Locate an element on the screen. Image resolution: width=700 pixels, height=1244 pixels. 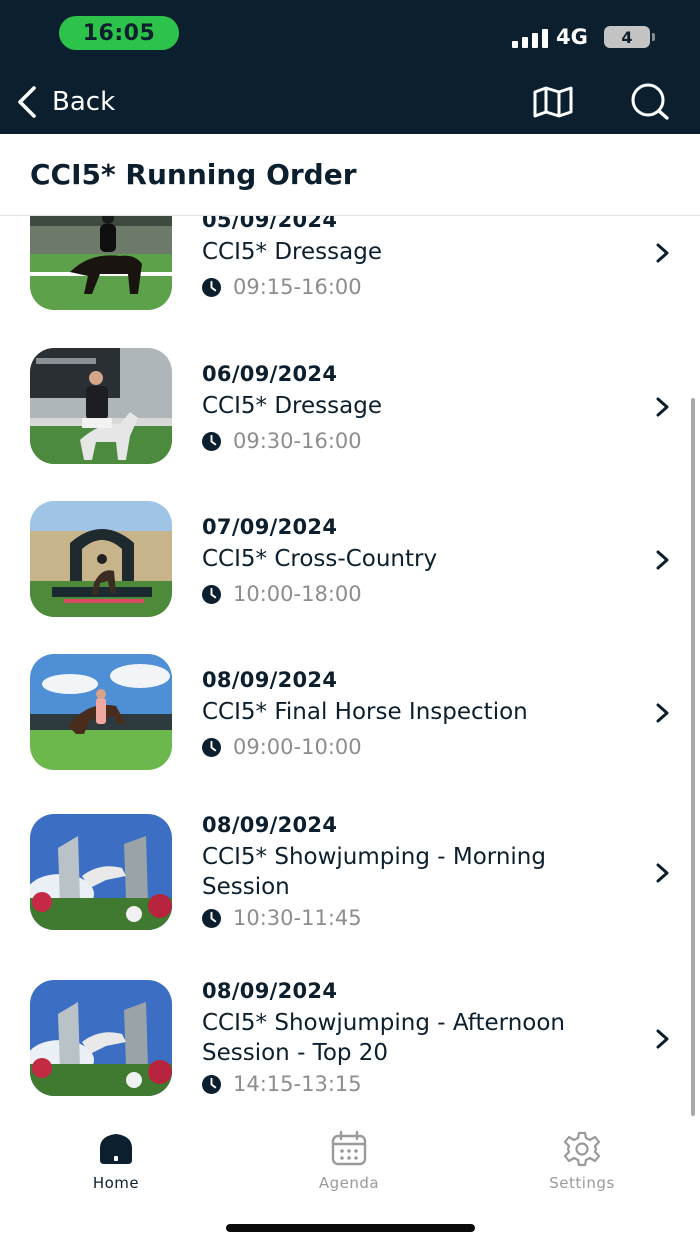
event-time: 10:30-11:45 is located at coordinates (282, 918).